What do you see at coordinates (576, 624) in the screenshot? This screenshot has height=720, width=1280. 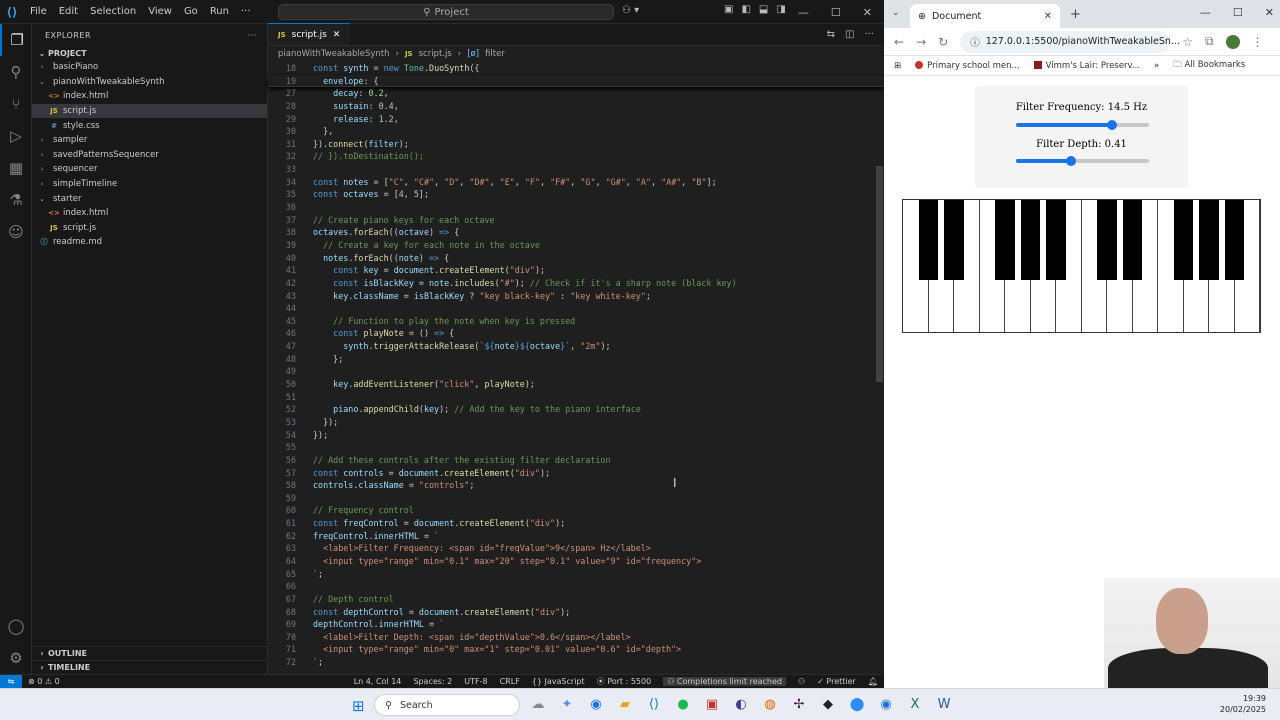 I see `code-line: 69 depthControl.innerHTML = `` at bounding box center [576, 624].